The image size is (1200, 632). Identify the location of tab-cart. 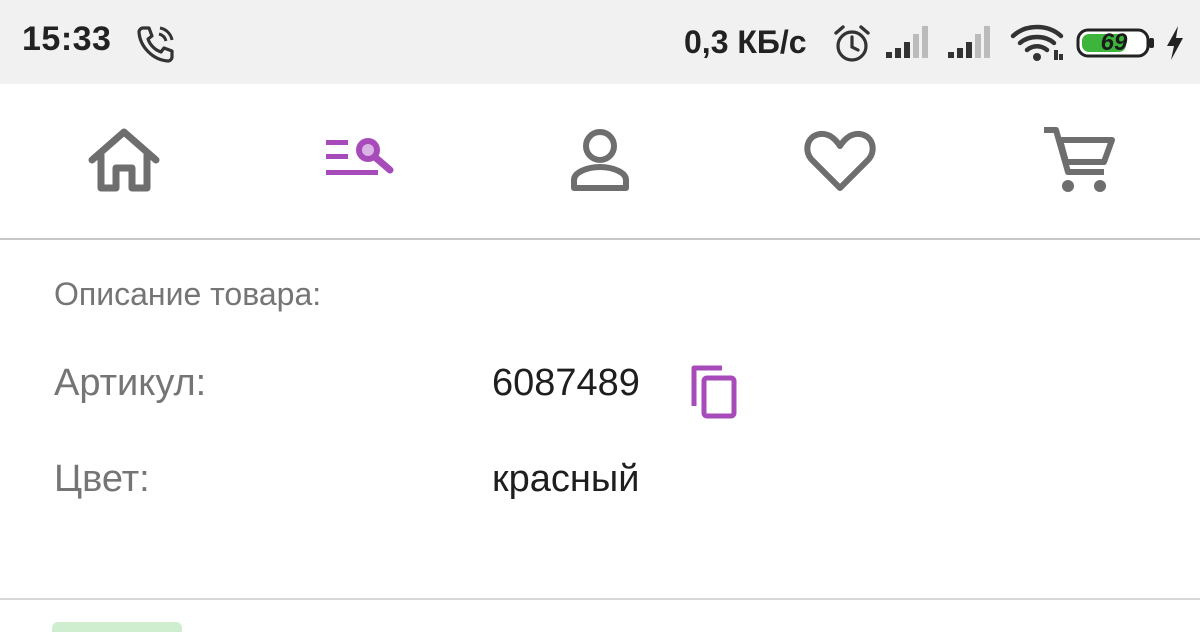
(1080, 160).